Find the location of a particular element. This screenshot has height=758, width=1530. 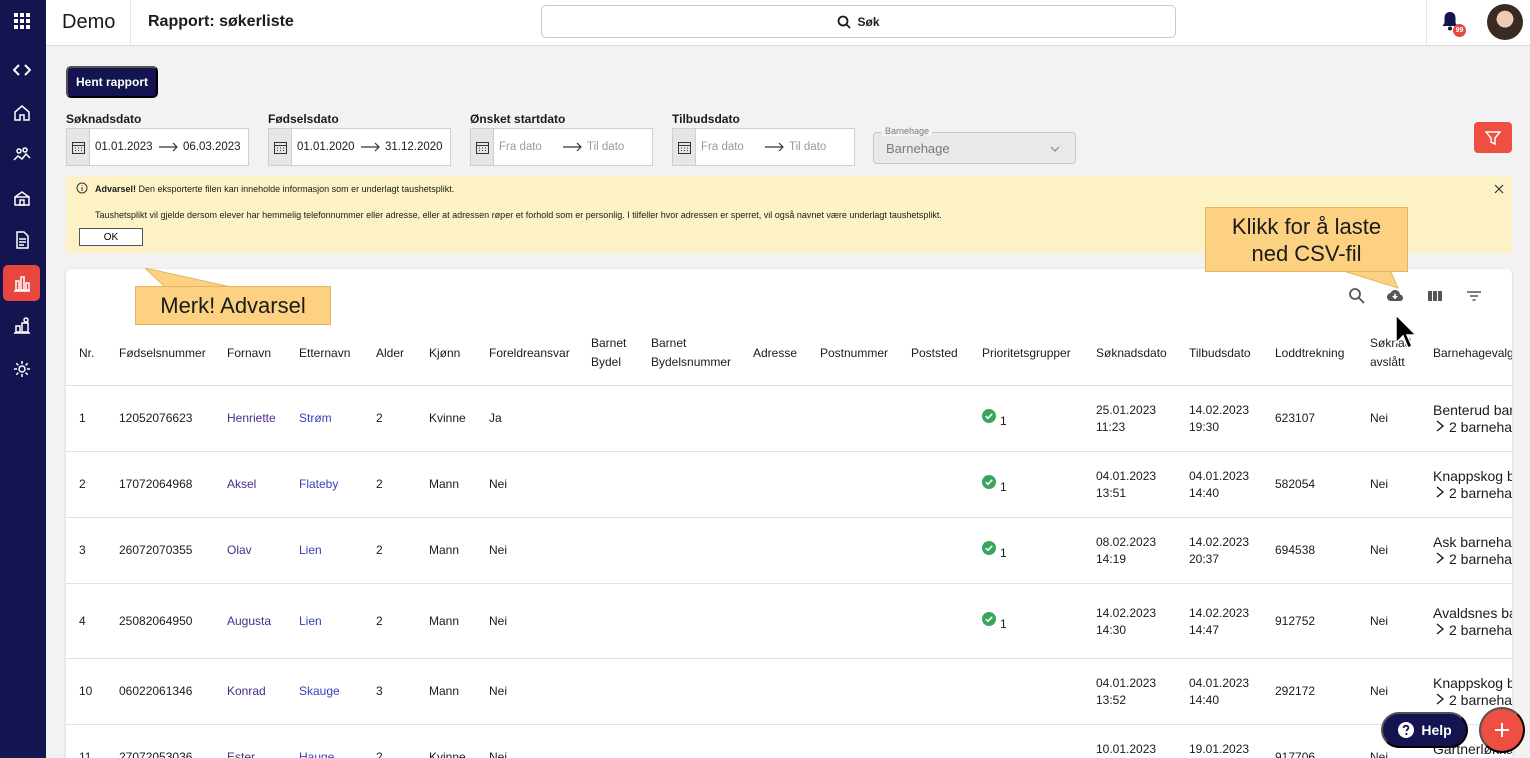

close-icon is located at coordinates (1499, 189).